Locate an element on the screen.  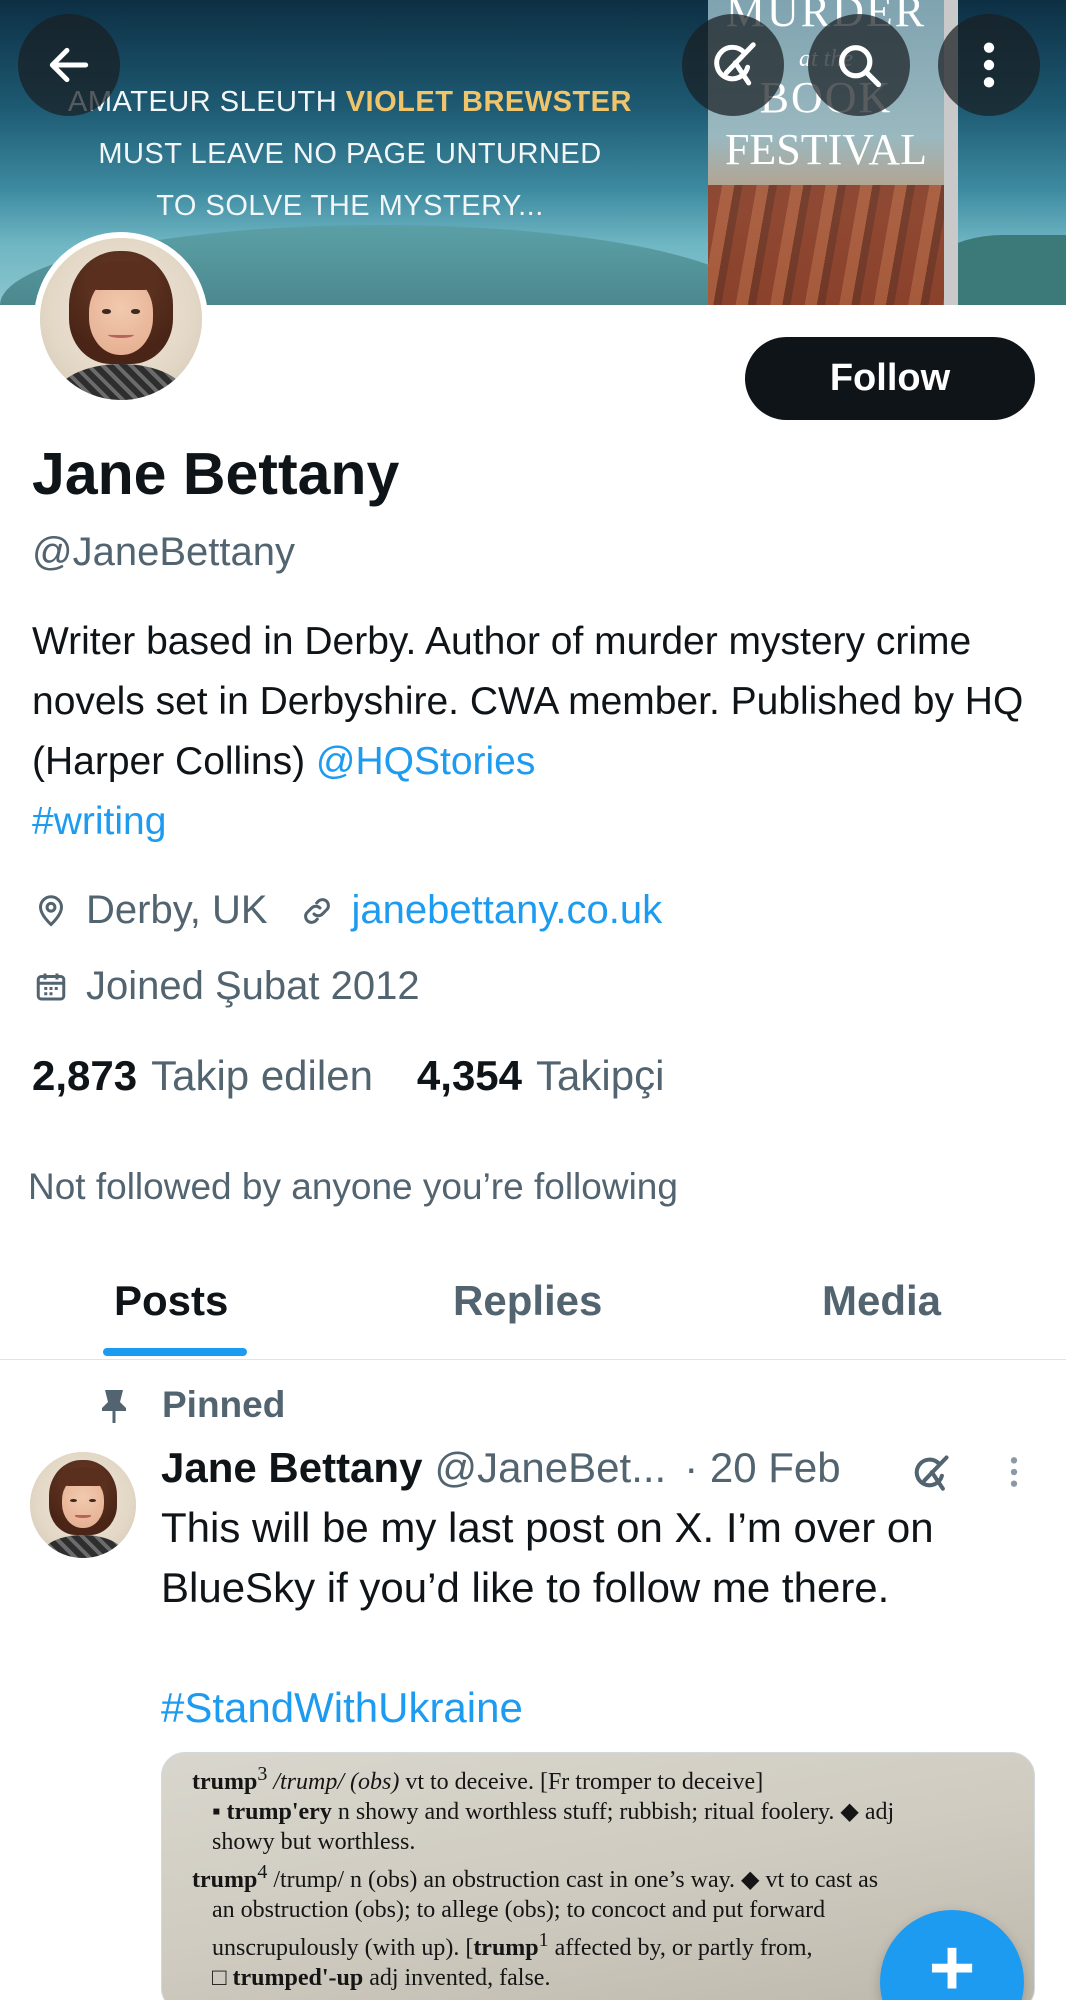
post-grok-button is located at coordinates (930, 1474).